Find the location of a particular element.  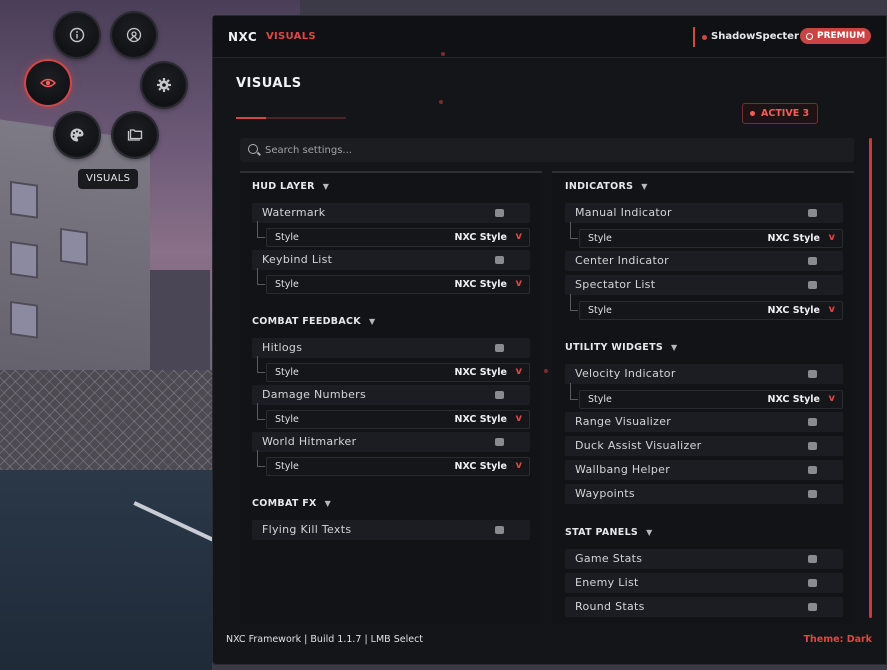

folder-button is located at coordinates (135, 135).